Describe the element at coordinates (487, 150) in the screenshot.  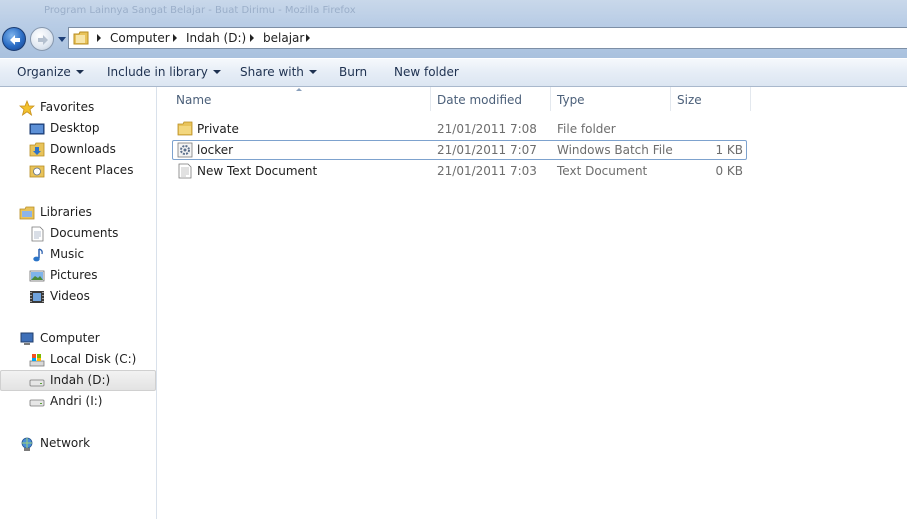
I see `file-date: 21/01/2011 7:07` at that location.